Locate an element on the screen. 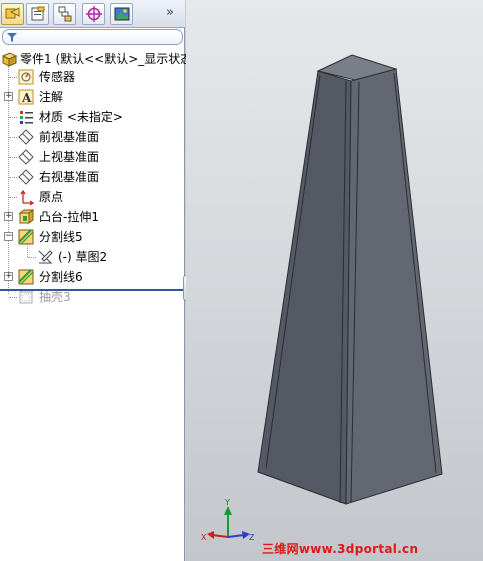 The height and width of the screenshot is (561, 483). filter-bar is located at coordinates (92, 37).